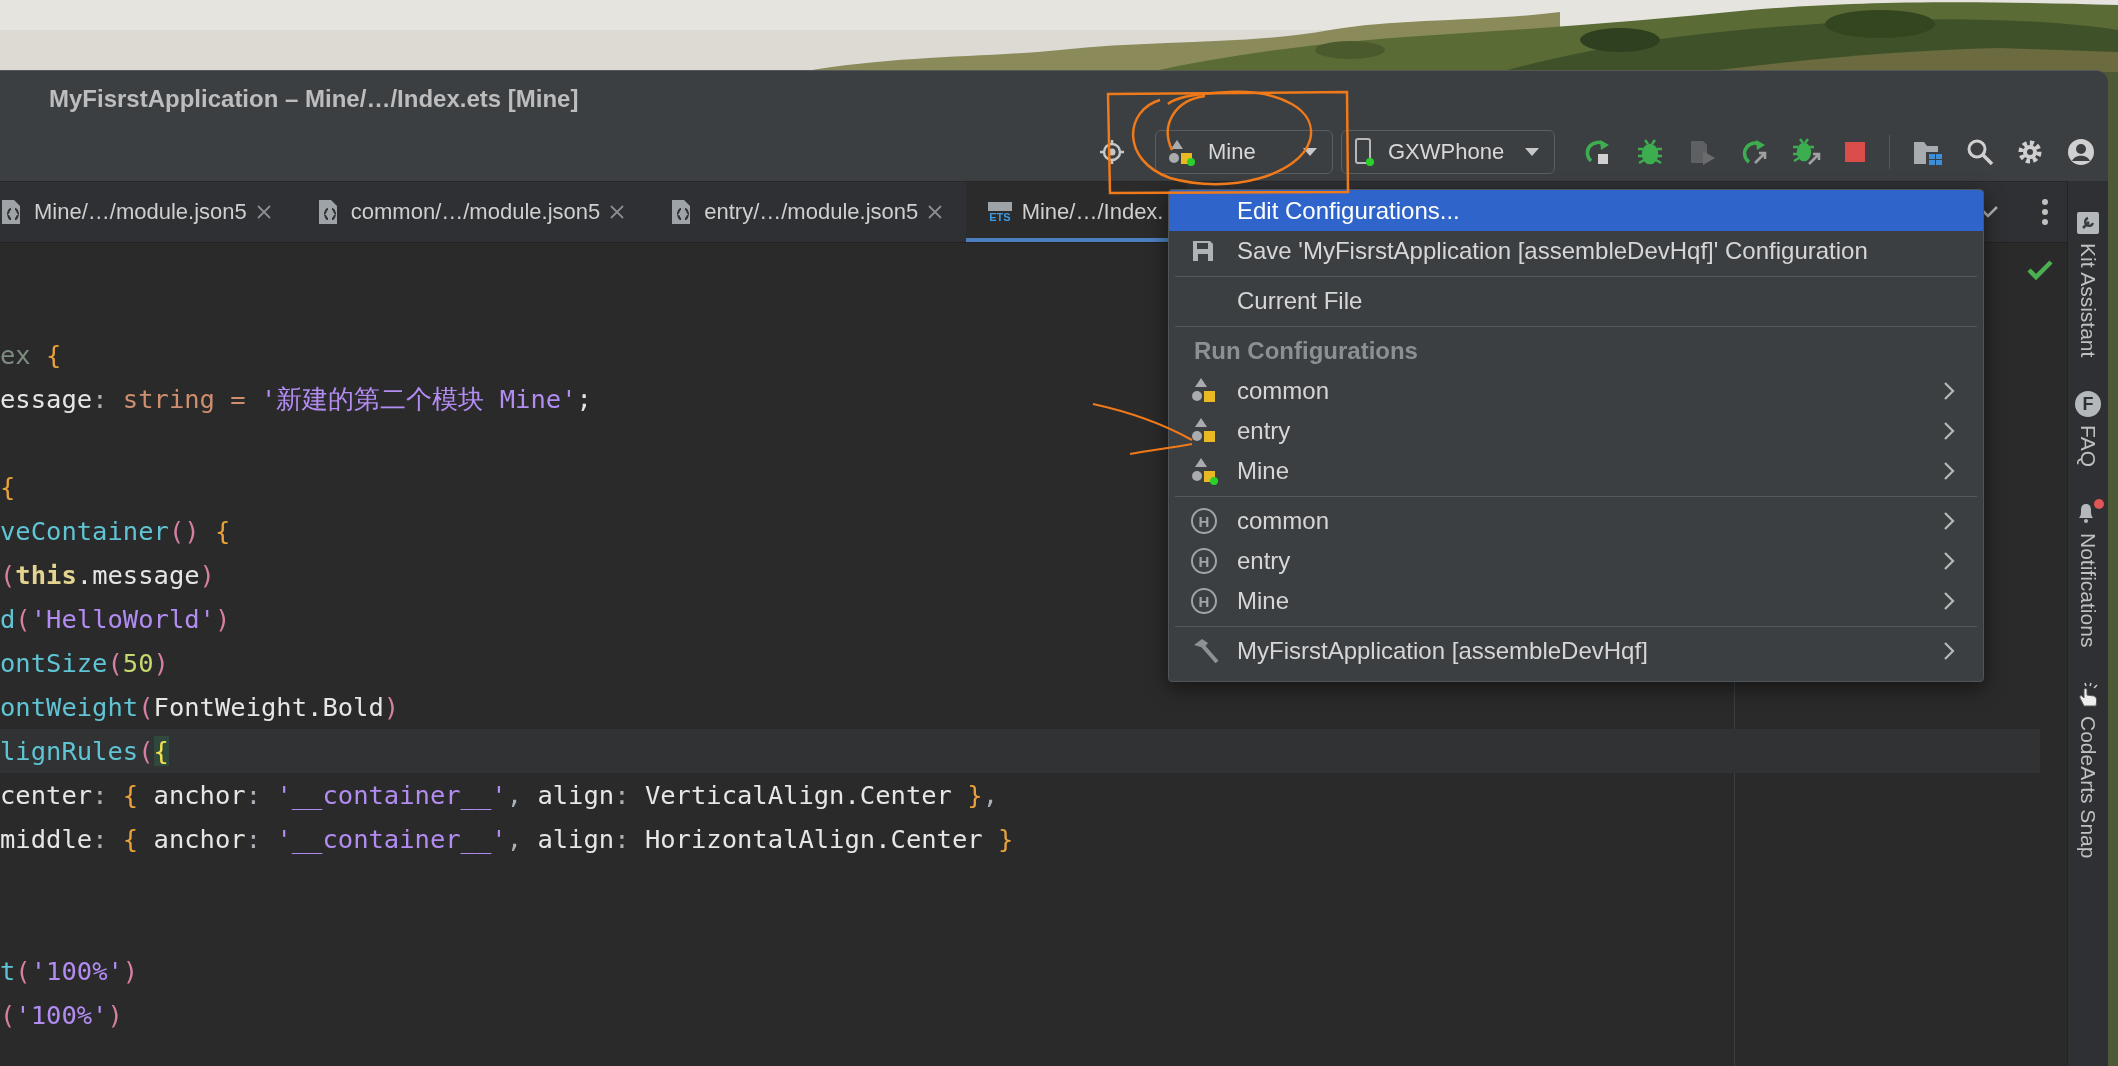 The image size is (2118, 1066). I want to click on menu-item: entry, so click(1576, 431).